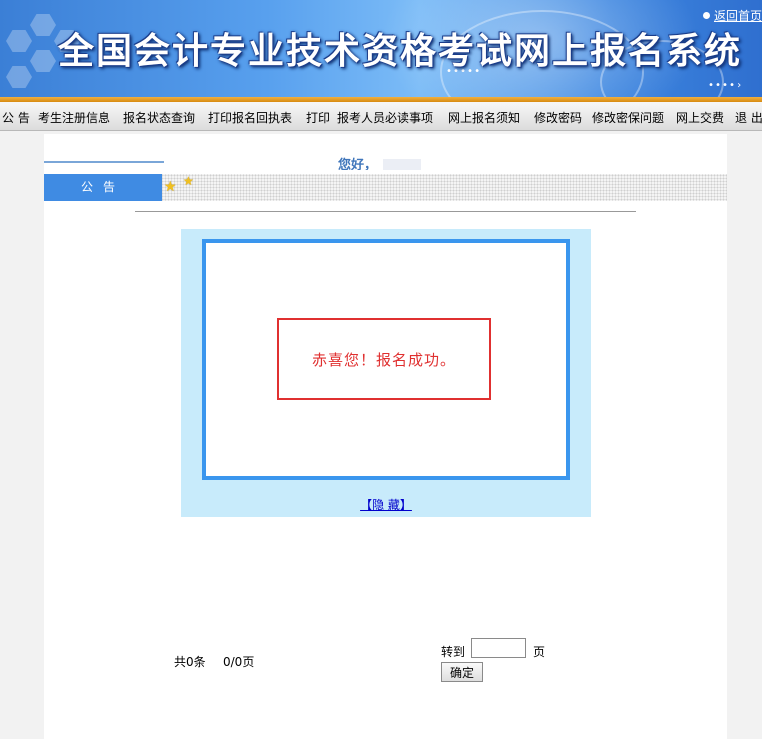 Image resolution: width=762 pixels, height=739 pixels. Describe the element at coordinates (159, 117) in the screenshot. I see `nav-item-status-query: 报名状态查询` at that location.